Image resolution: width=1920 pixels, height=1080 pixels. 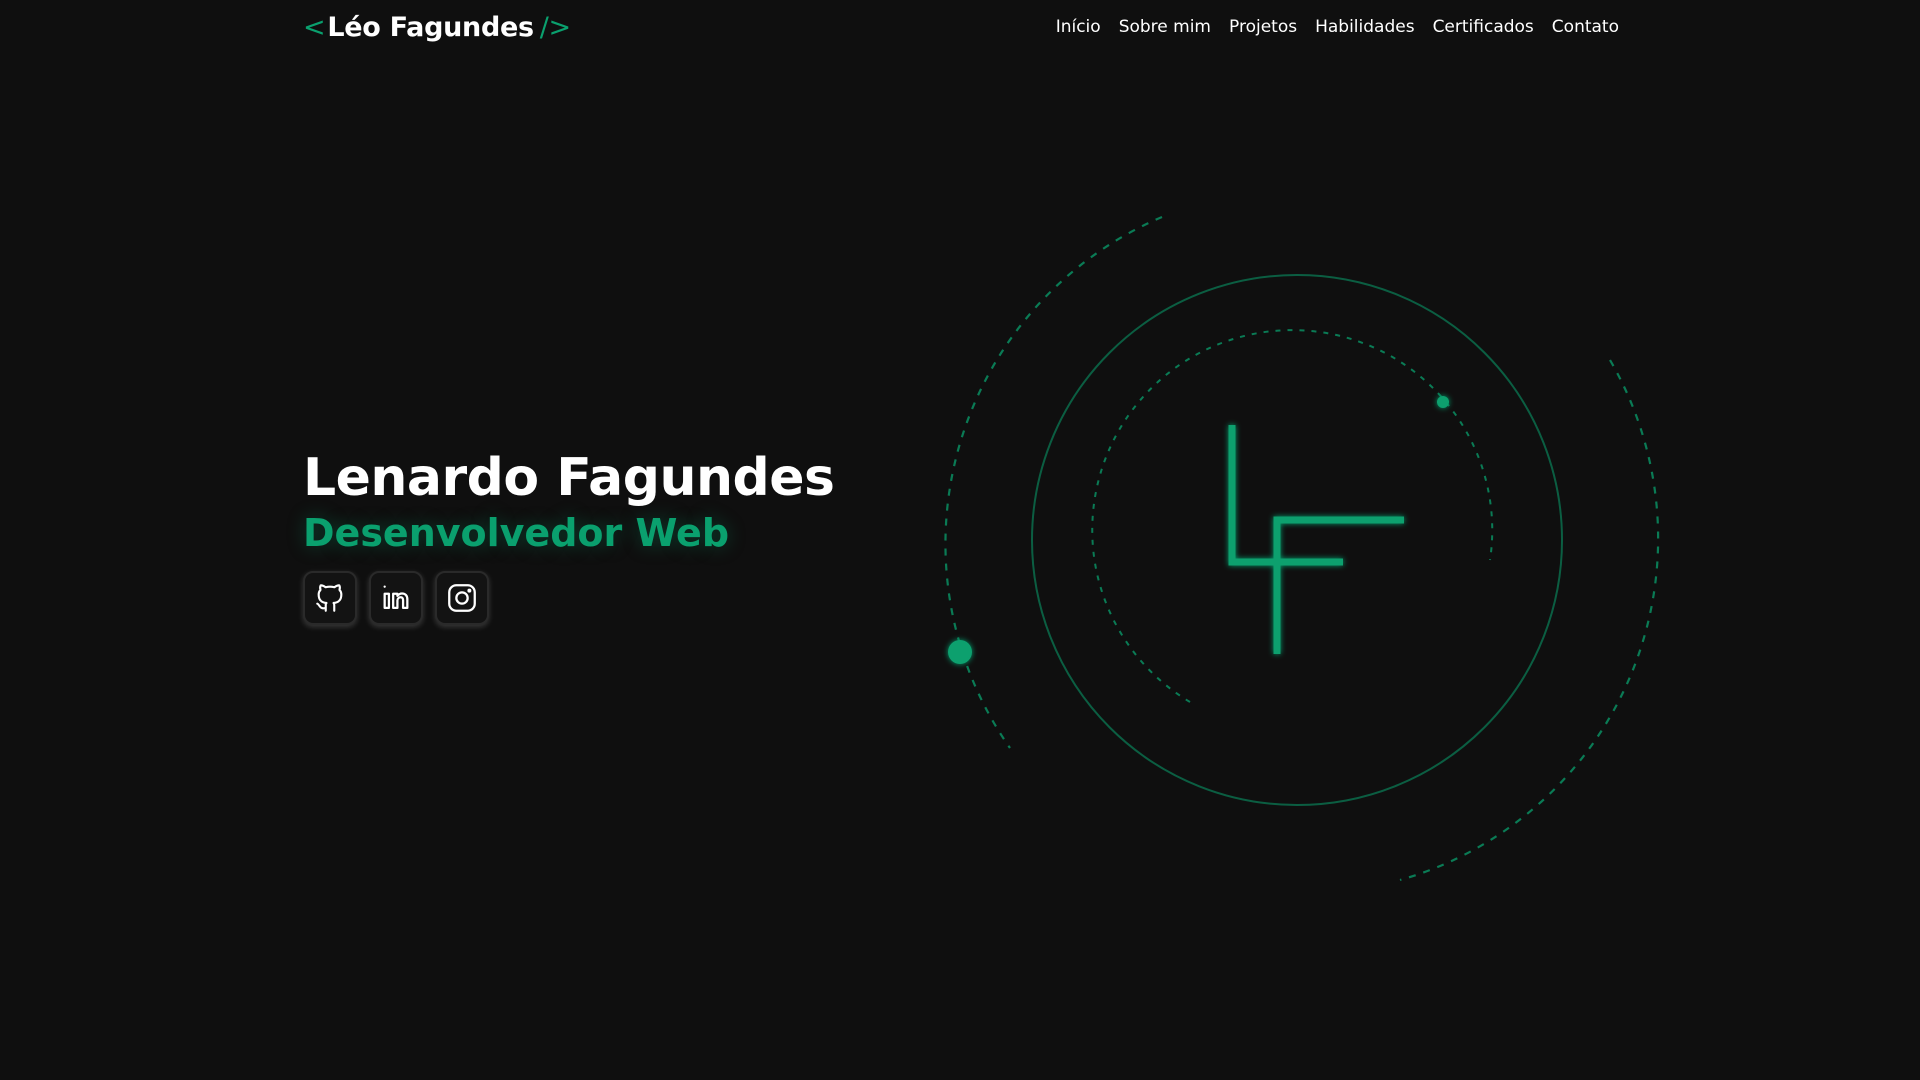 What do you see at coordinates (1585, 27) in the screenshot?
I see `nav-link-contato: Contato` at bounding box center [1585, 27].